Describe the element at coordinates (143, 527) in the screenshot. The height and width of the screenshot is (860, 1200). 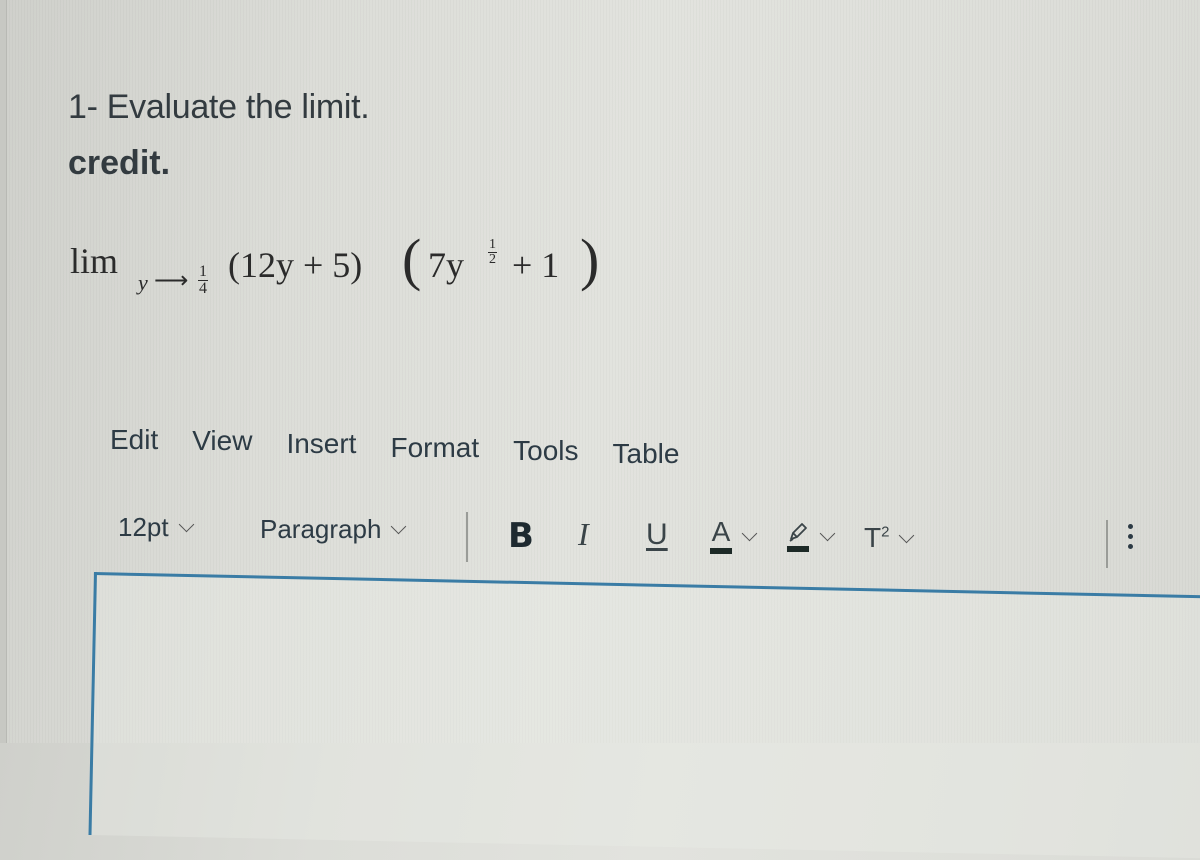
I see `font-size-value: 12pt` at that location.